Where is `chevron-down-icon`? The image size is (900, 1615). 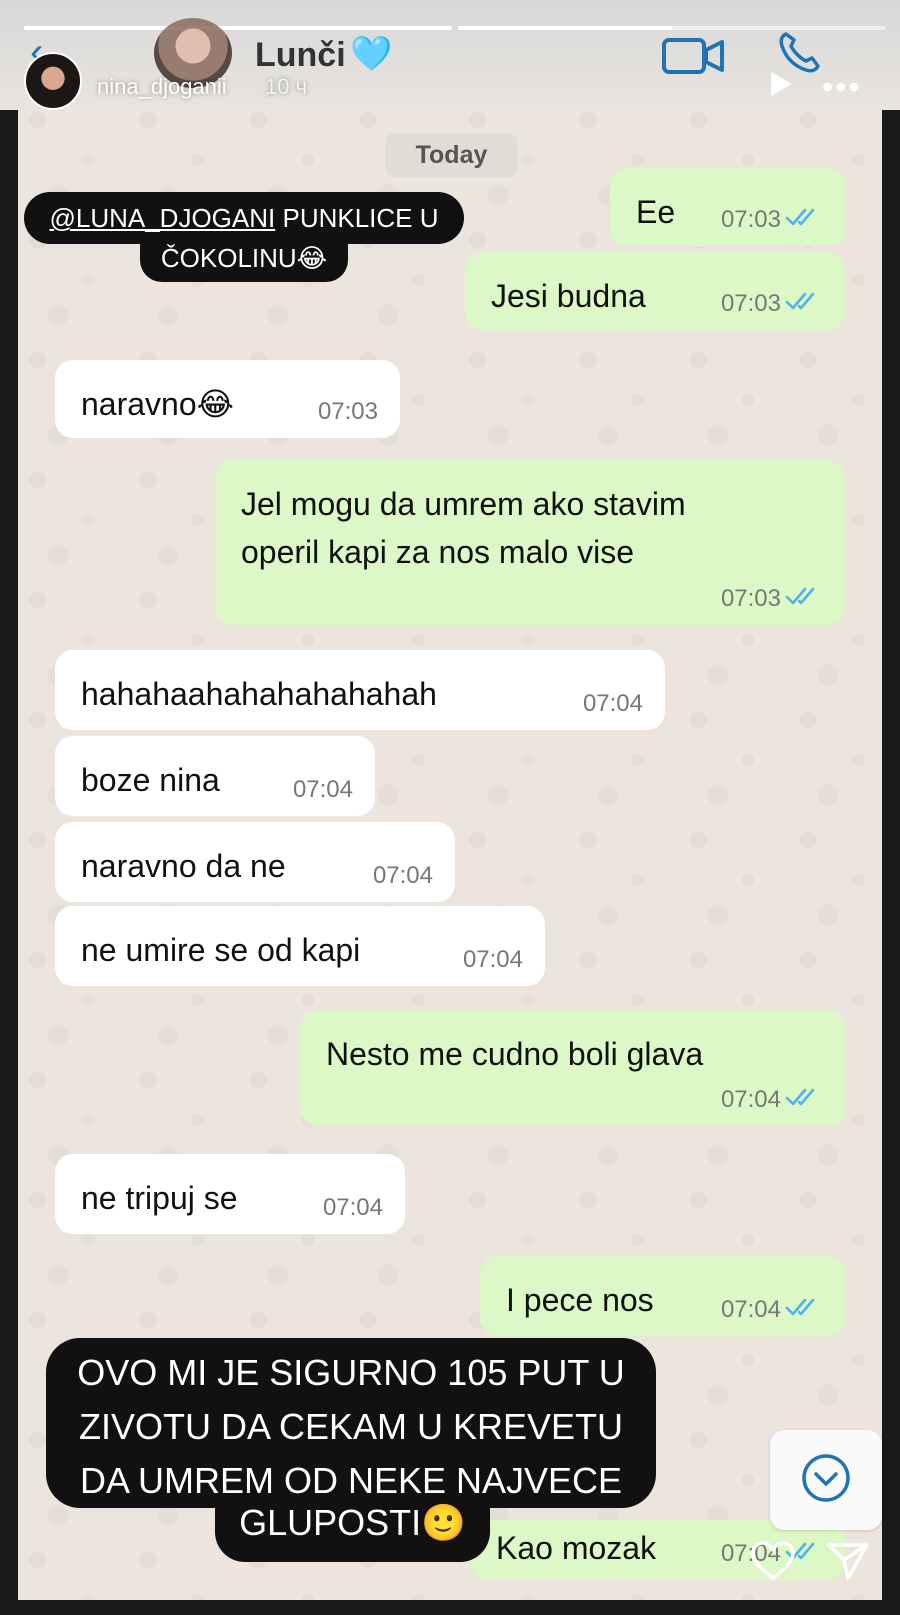
chevron-down-icon is located at coordinates (826, 1478).